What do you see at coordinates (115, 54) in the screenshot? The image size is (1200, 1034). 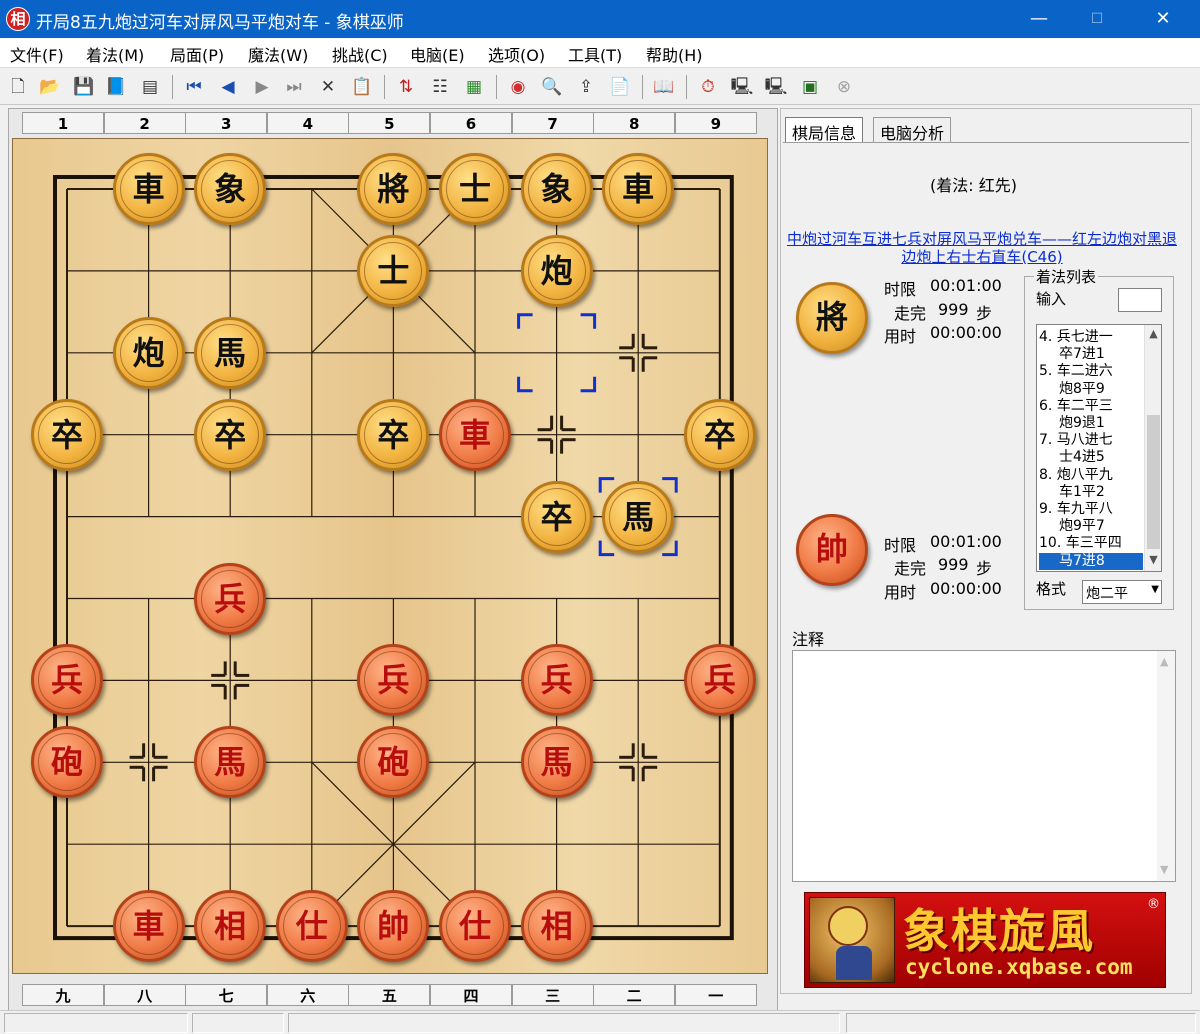 I see `menu-moves: 着法(M)` at bounding box center [115, 54].